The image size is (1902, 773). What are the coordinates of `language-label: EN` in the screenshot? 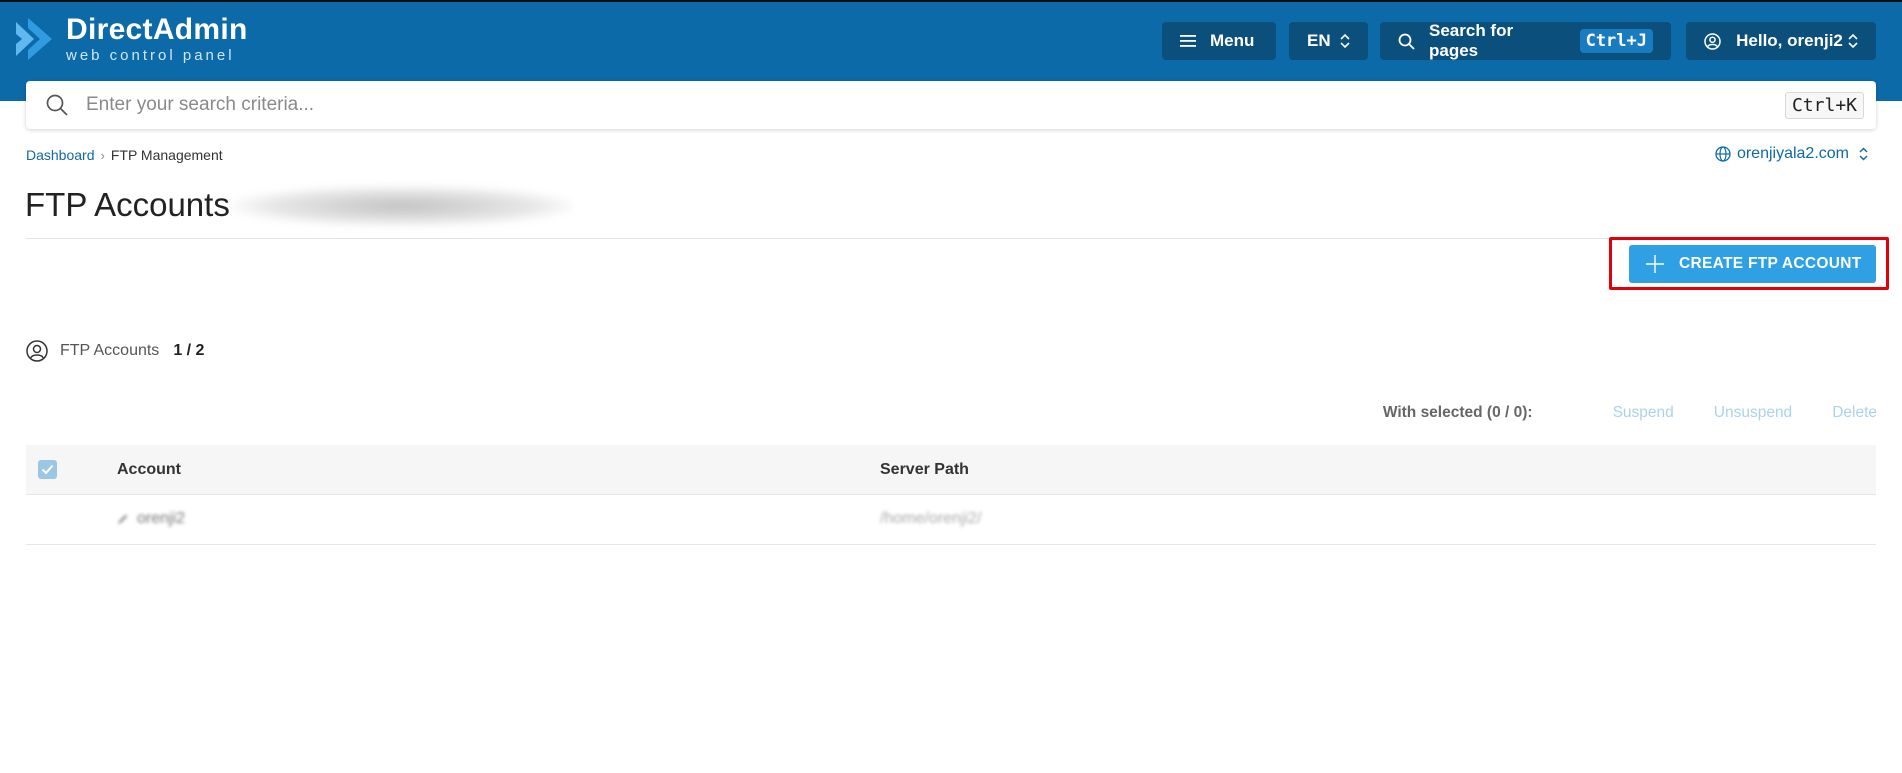 It's located at (1319, 40).